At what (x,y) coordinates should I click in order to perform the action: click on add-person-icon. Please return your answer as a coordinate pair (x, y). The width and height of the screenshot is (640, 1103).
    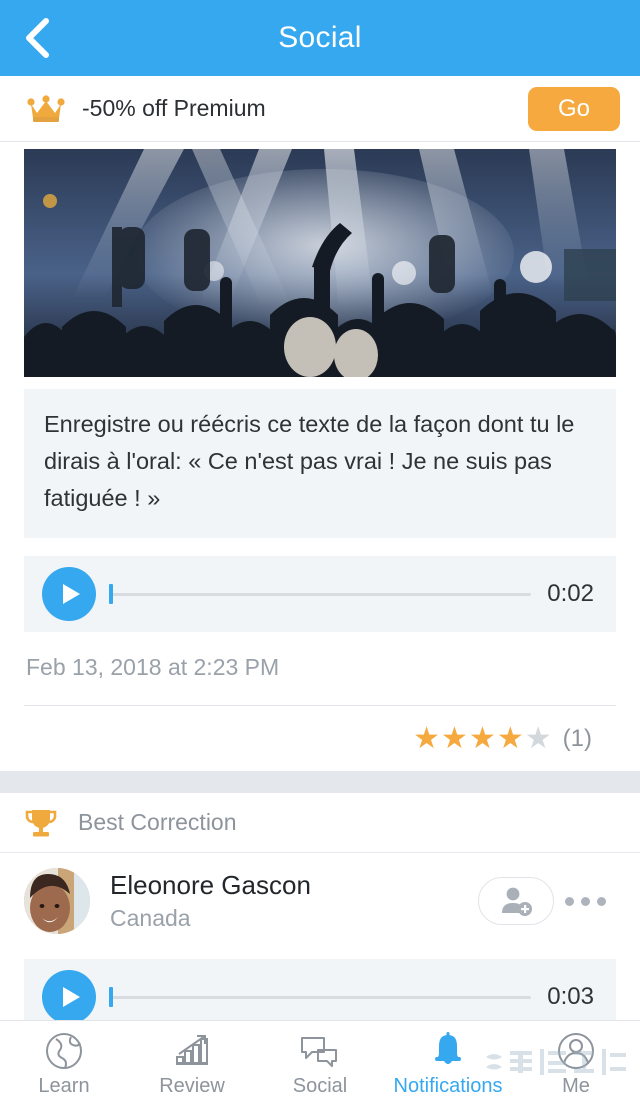
    Looking at the image, I should click on (517, 901).